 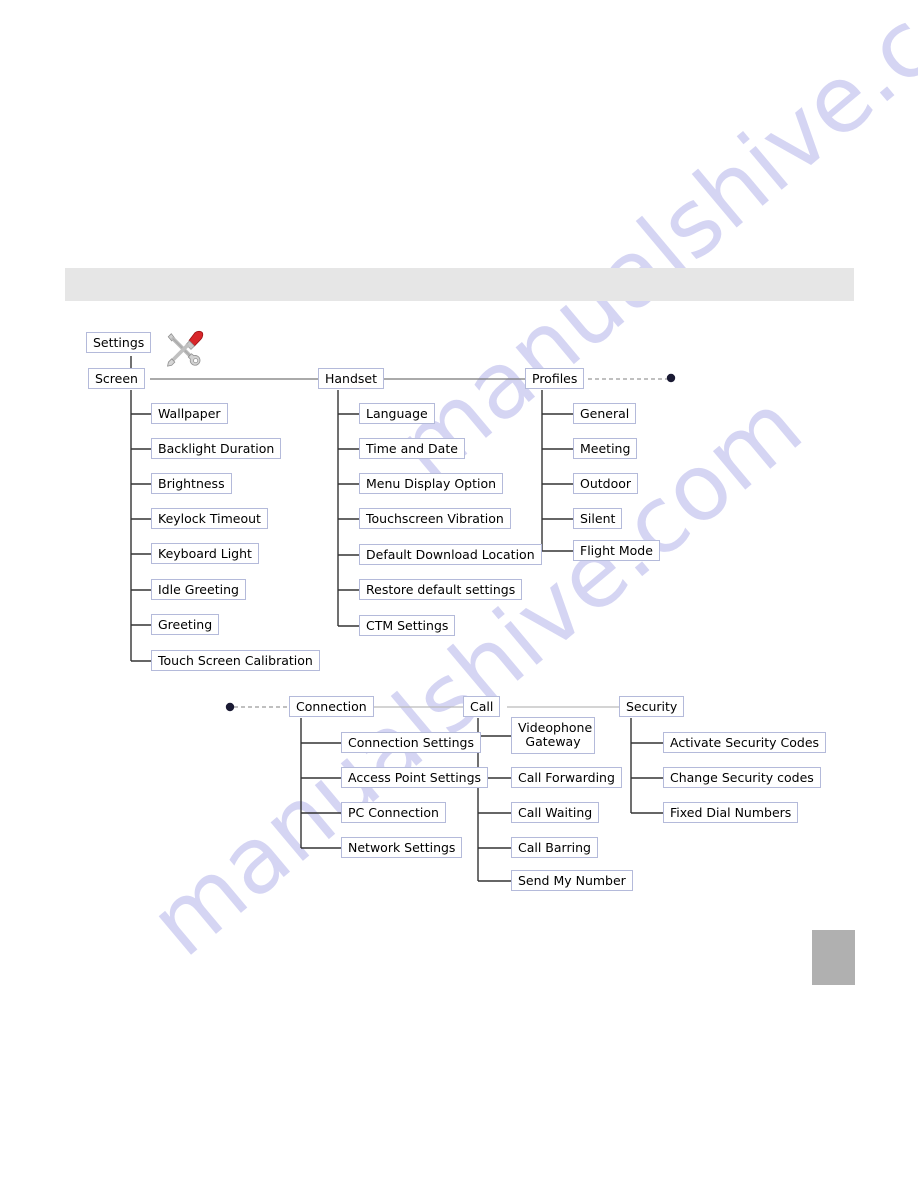 I want to click on node-network-settings: Network Settings, so click(x=402, y=848).